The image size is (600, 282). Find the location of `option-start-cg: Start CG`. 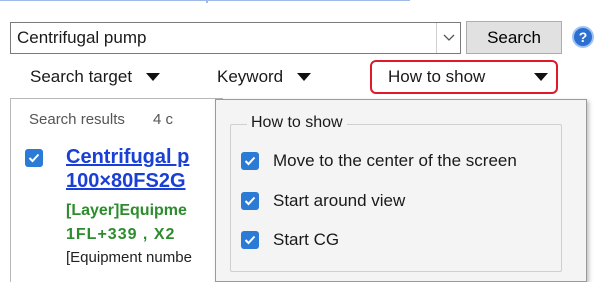

option-start-cg: Start CG is located at coordinates (290, 240).